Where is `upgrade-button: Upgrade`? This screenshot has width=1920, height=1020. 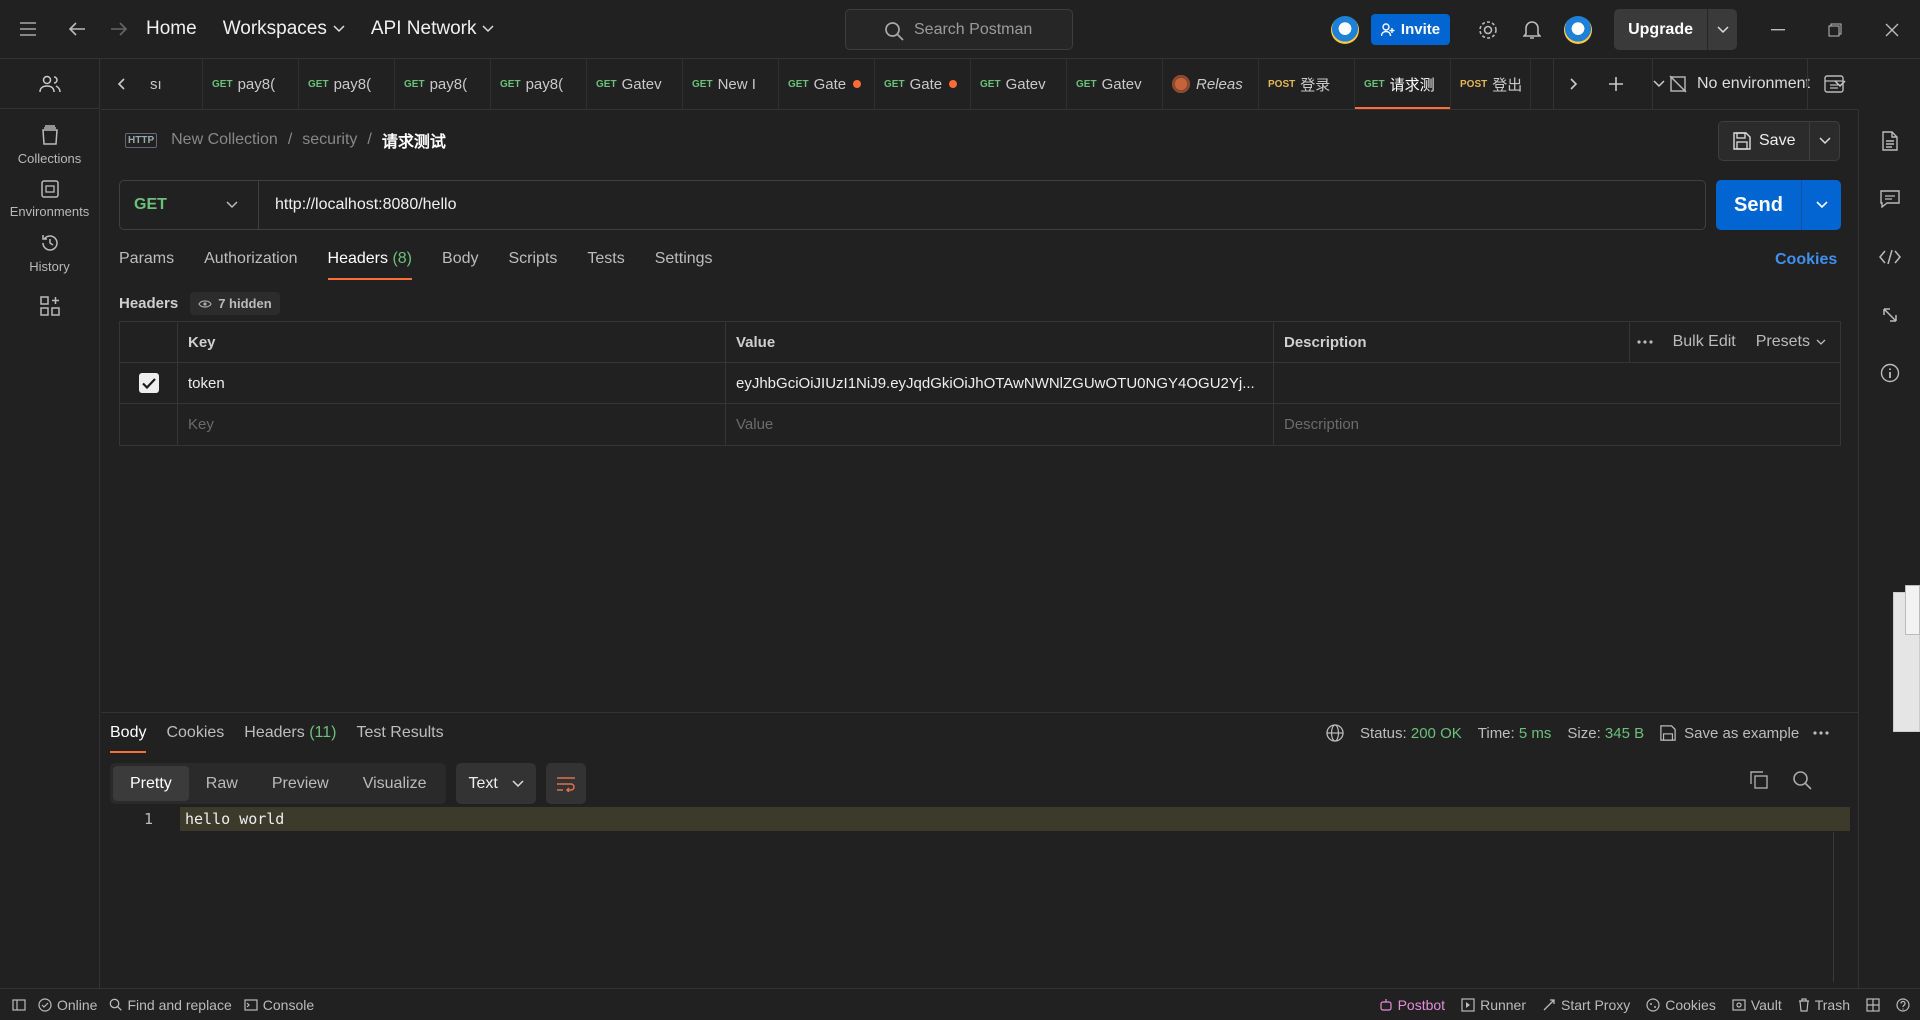
upgrade-button: Upgrade is located at coordinates (1675, 29).